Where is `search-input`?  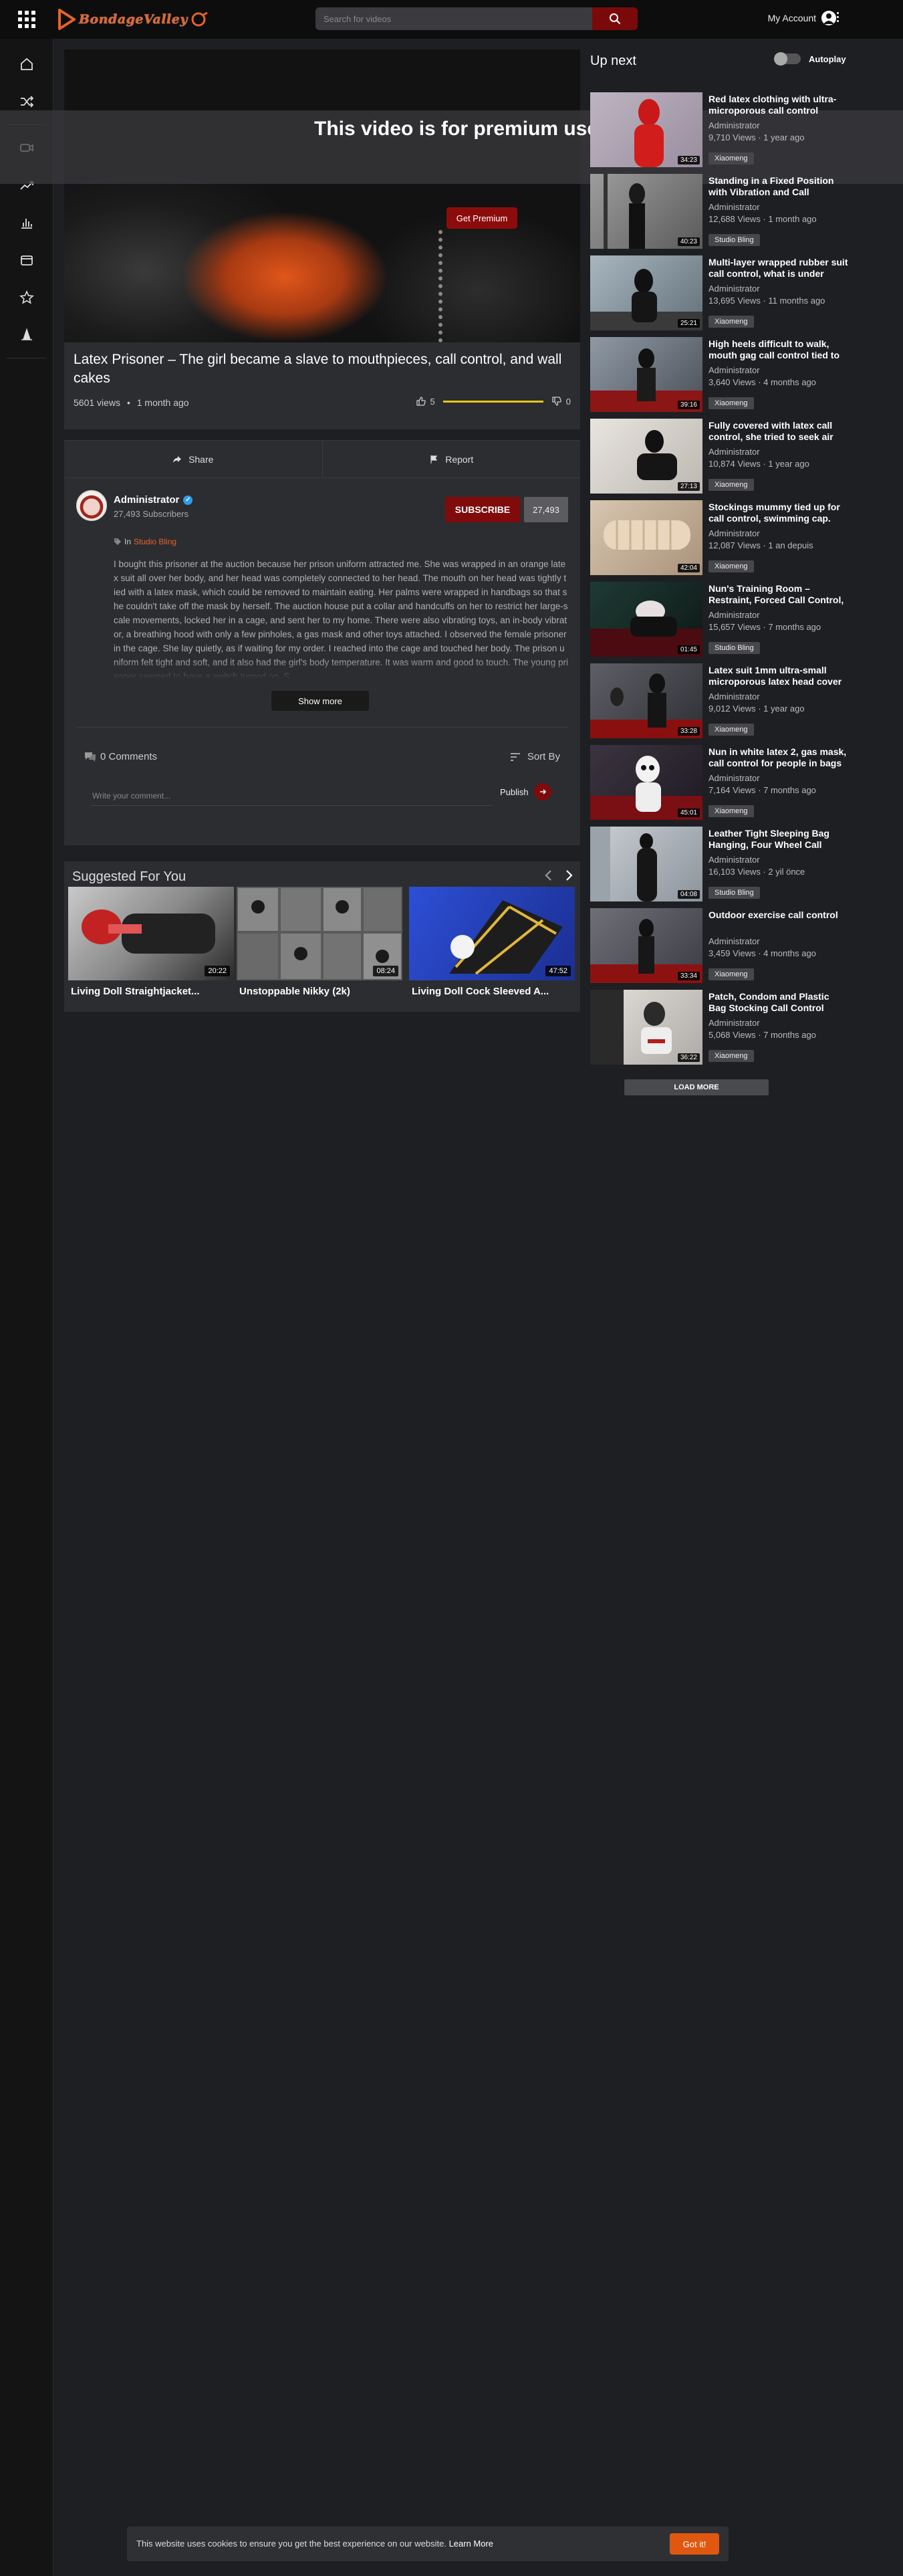
search-input is located at coordinates (454, 18).